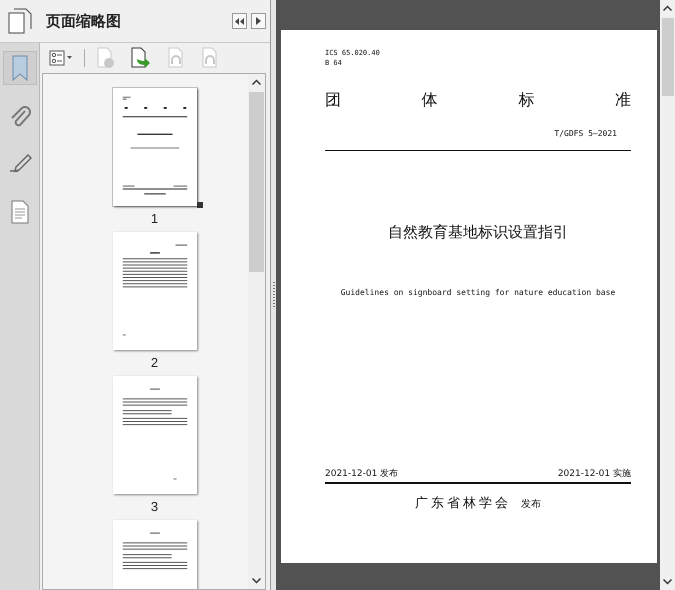 The height and width of the screenshot is (590, 675). Describe the element at coordinates (361, 474) in the screenshot. I see `issue-date: 2021-12-01 发布` at that location.